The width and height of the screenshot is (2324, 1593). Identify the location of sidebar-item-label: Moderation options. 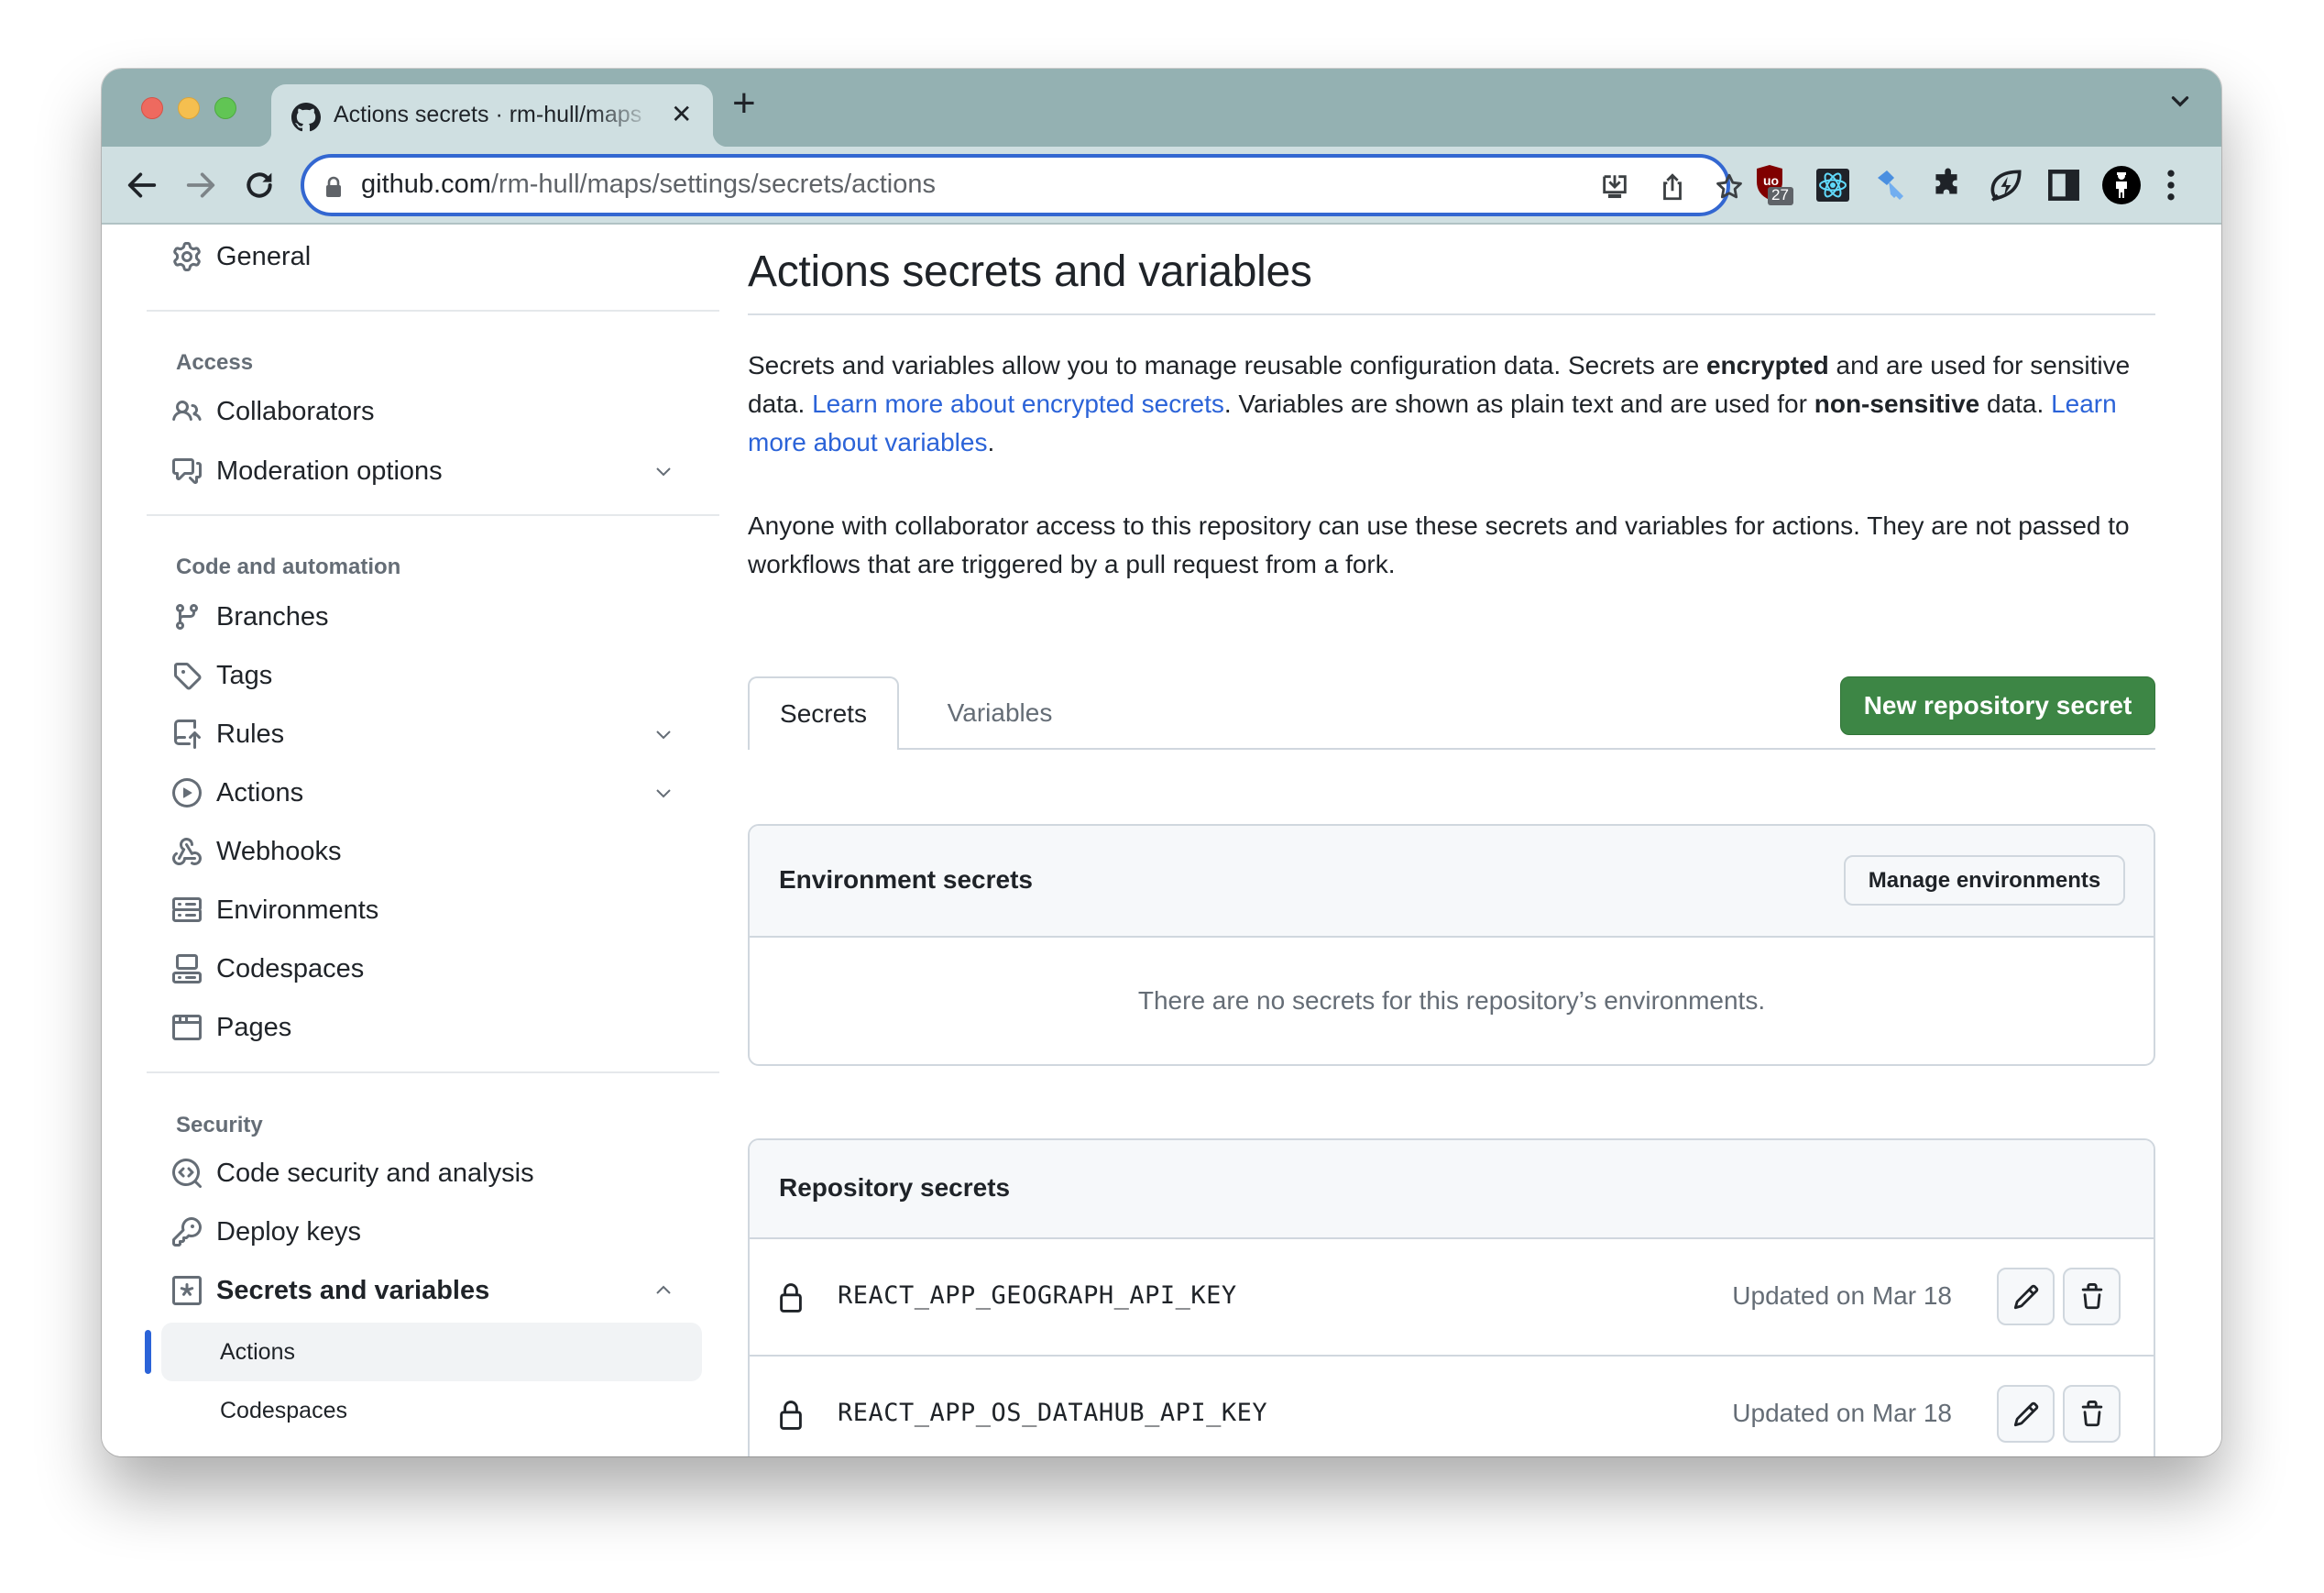
(329, 471).